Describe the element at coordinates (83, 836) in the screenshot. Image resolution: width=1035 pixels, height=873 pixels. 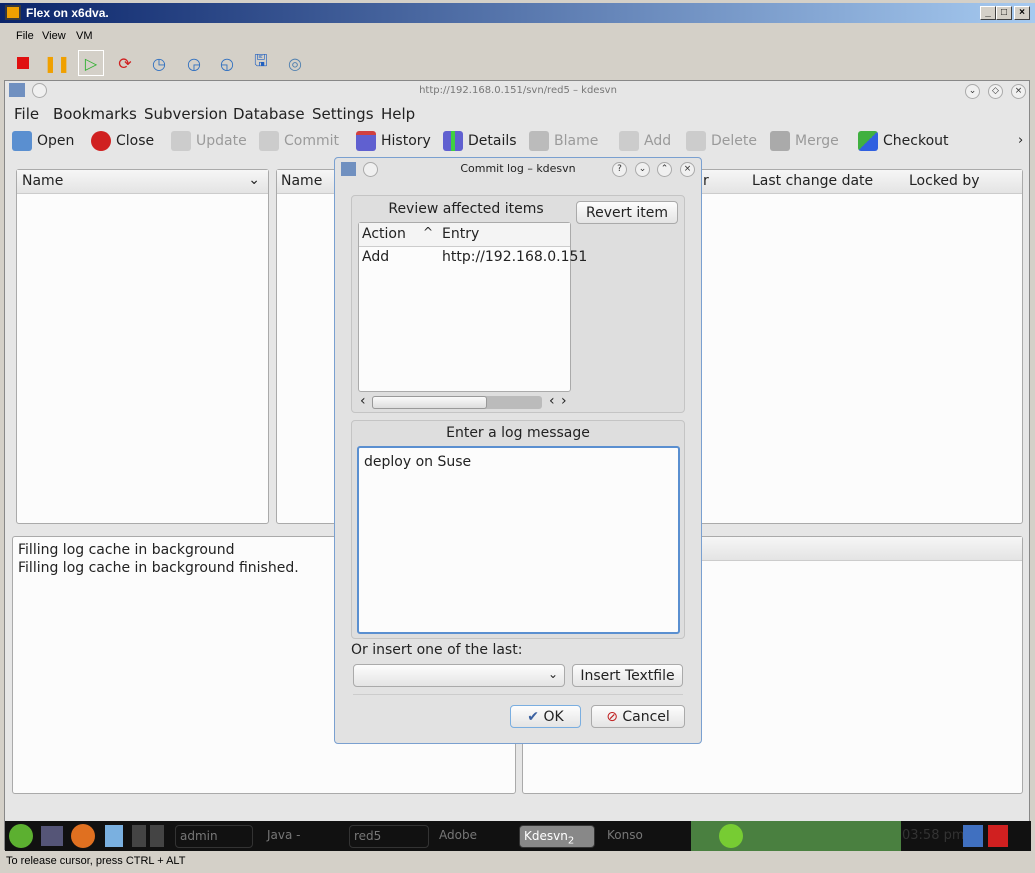
I see `firefox-icon` at that location.